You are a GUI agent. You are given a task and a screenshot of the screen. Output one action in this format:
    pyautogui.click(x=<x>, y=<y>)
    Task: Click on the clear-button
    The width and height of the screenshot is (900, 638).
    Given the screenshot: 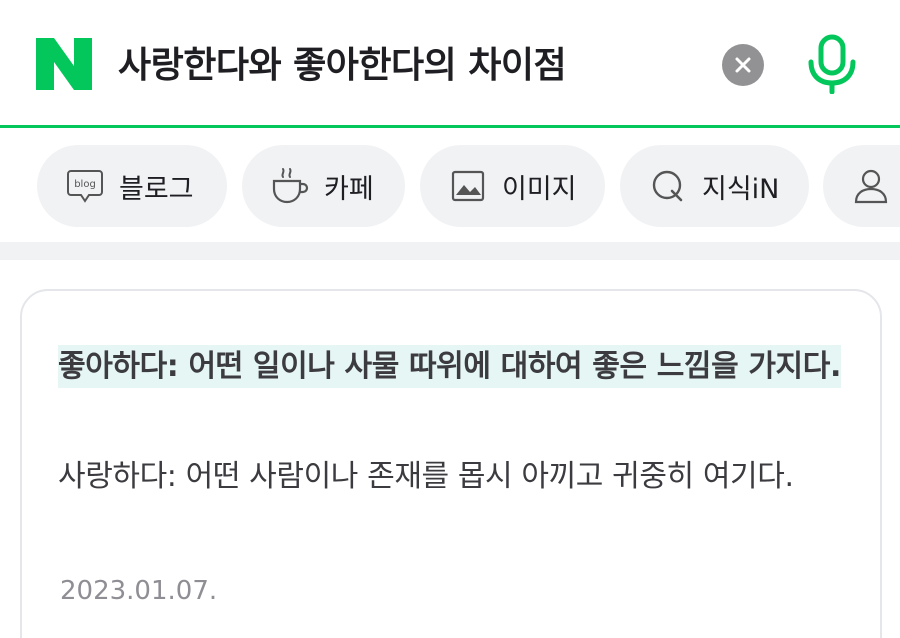 What is the action you would take?
    pyautogui.click(x=743, y=65)
    